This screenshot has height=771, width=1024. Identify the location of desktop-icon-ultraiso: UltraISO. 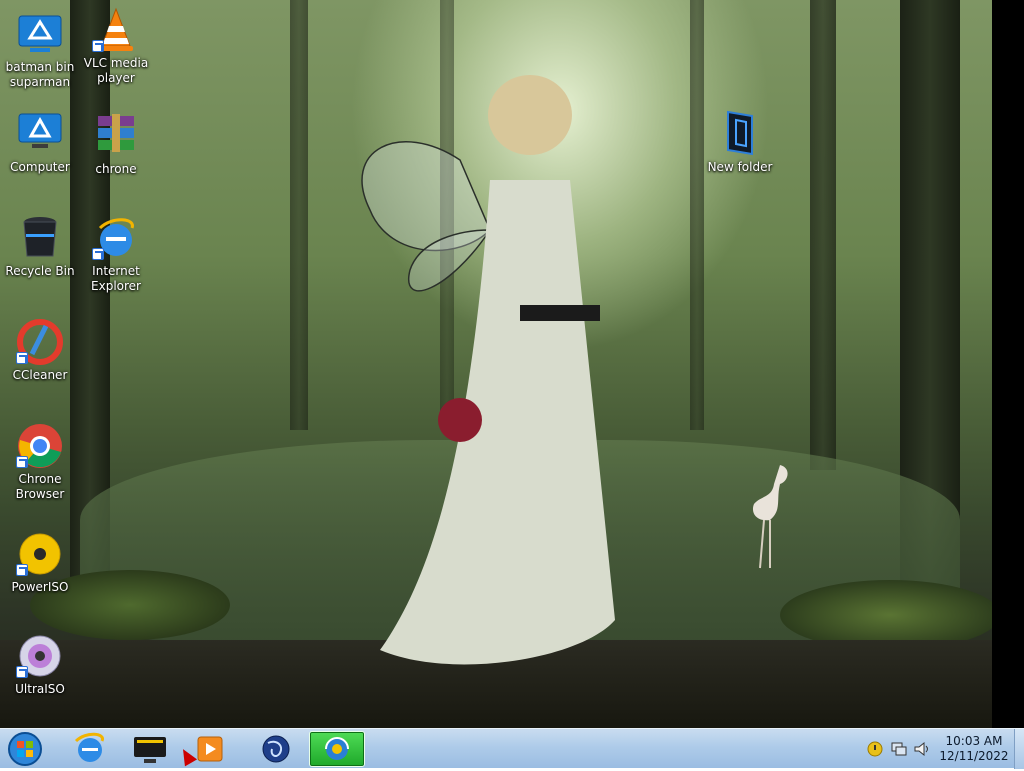
(40, 664).